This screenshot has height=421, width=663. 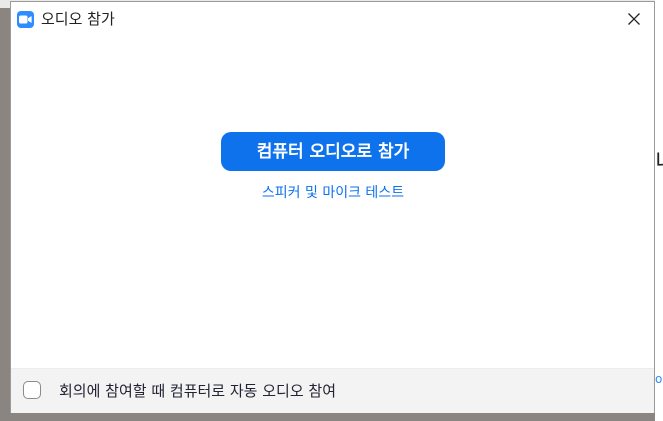 I want to click on test-speaker-mic-link: 스피커 및 마이크 테스트, so click(x=333, y=193).